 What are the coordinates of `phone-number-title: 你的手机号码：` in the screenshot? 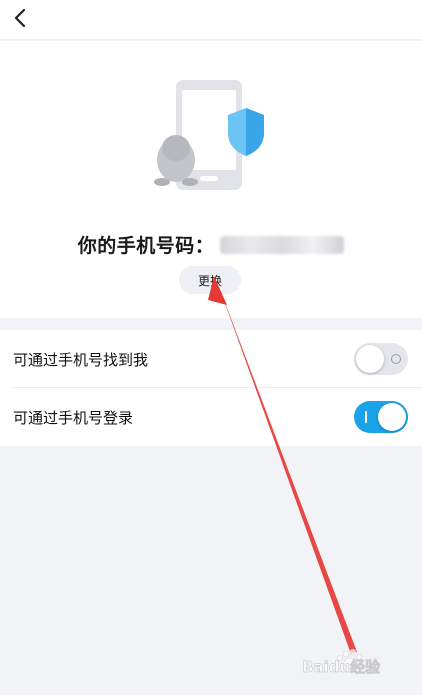 It's located at (211, 244).